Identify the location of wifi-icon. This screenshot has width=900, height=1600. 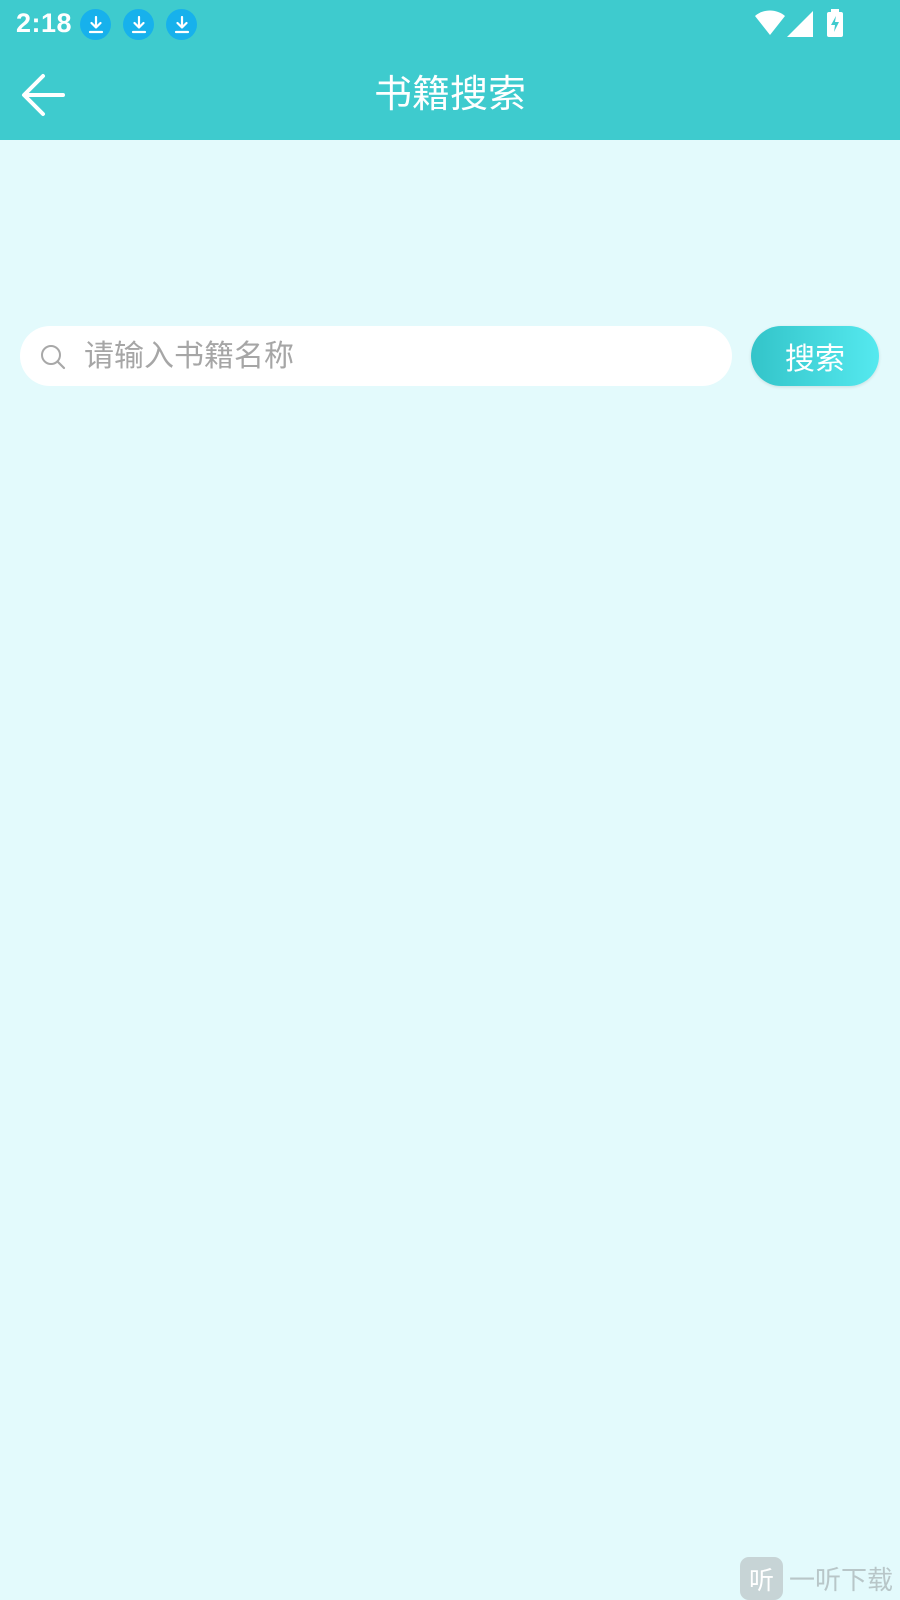
(770, 25).